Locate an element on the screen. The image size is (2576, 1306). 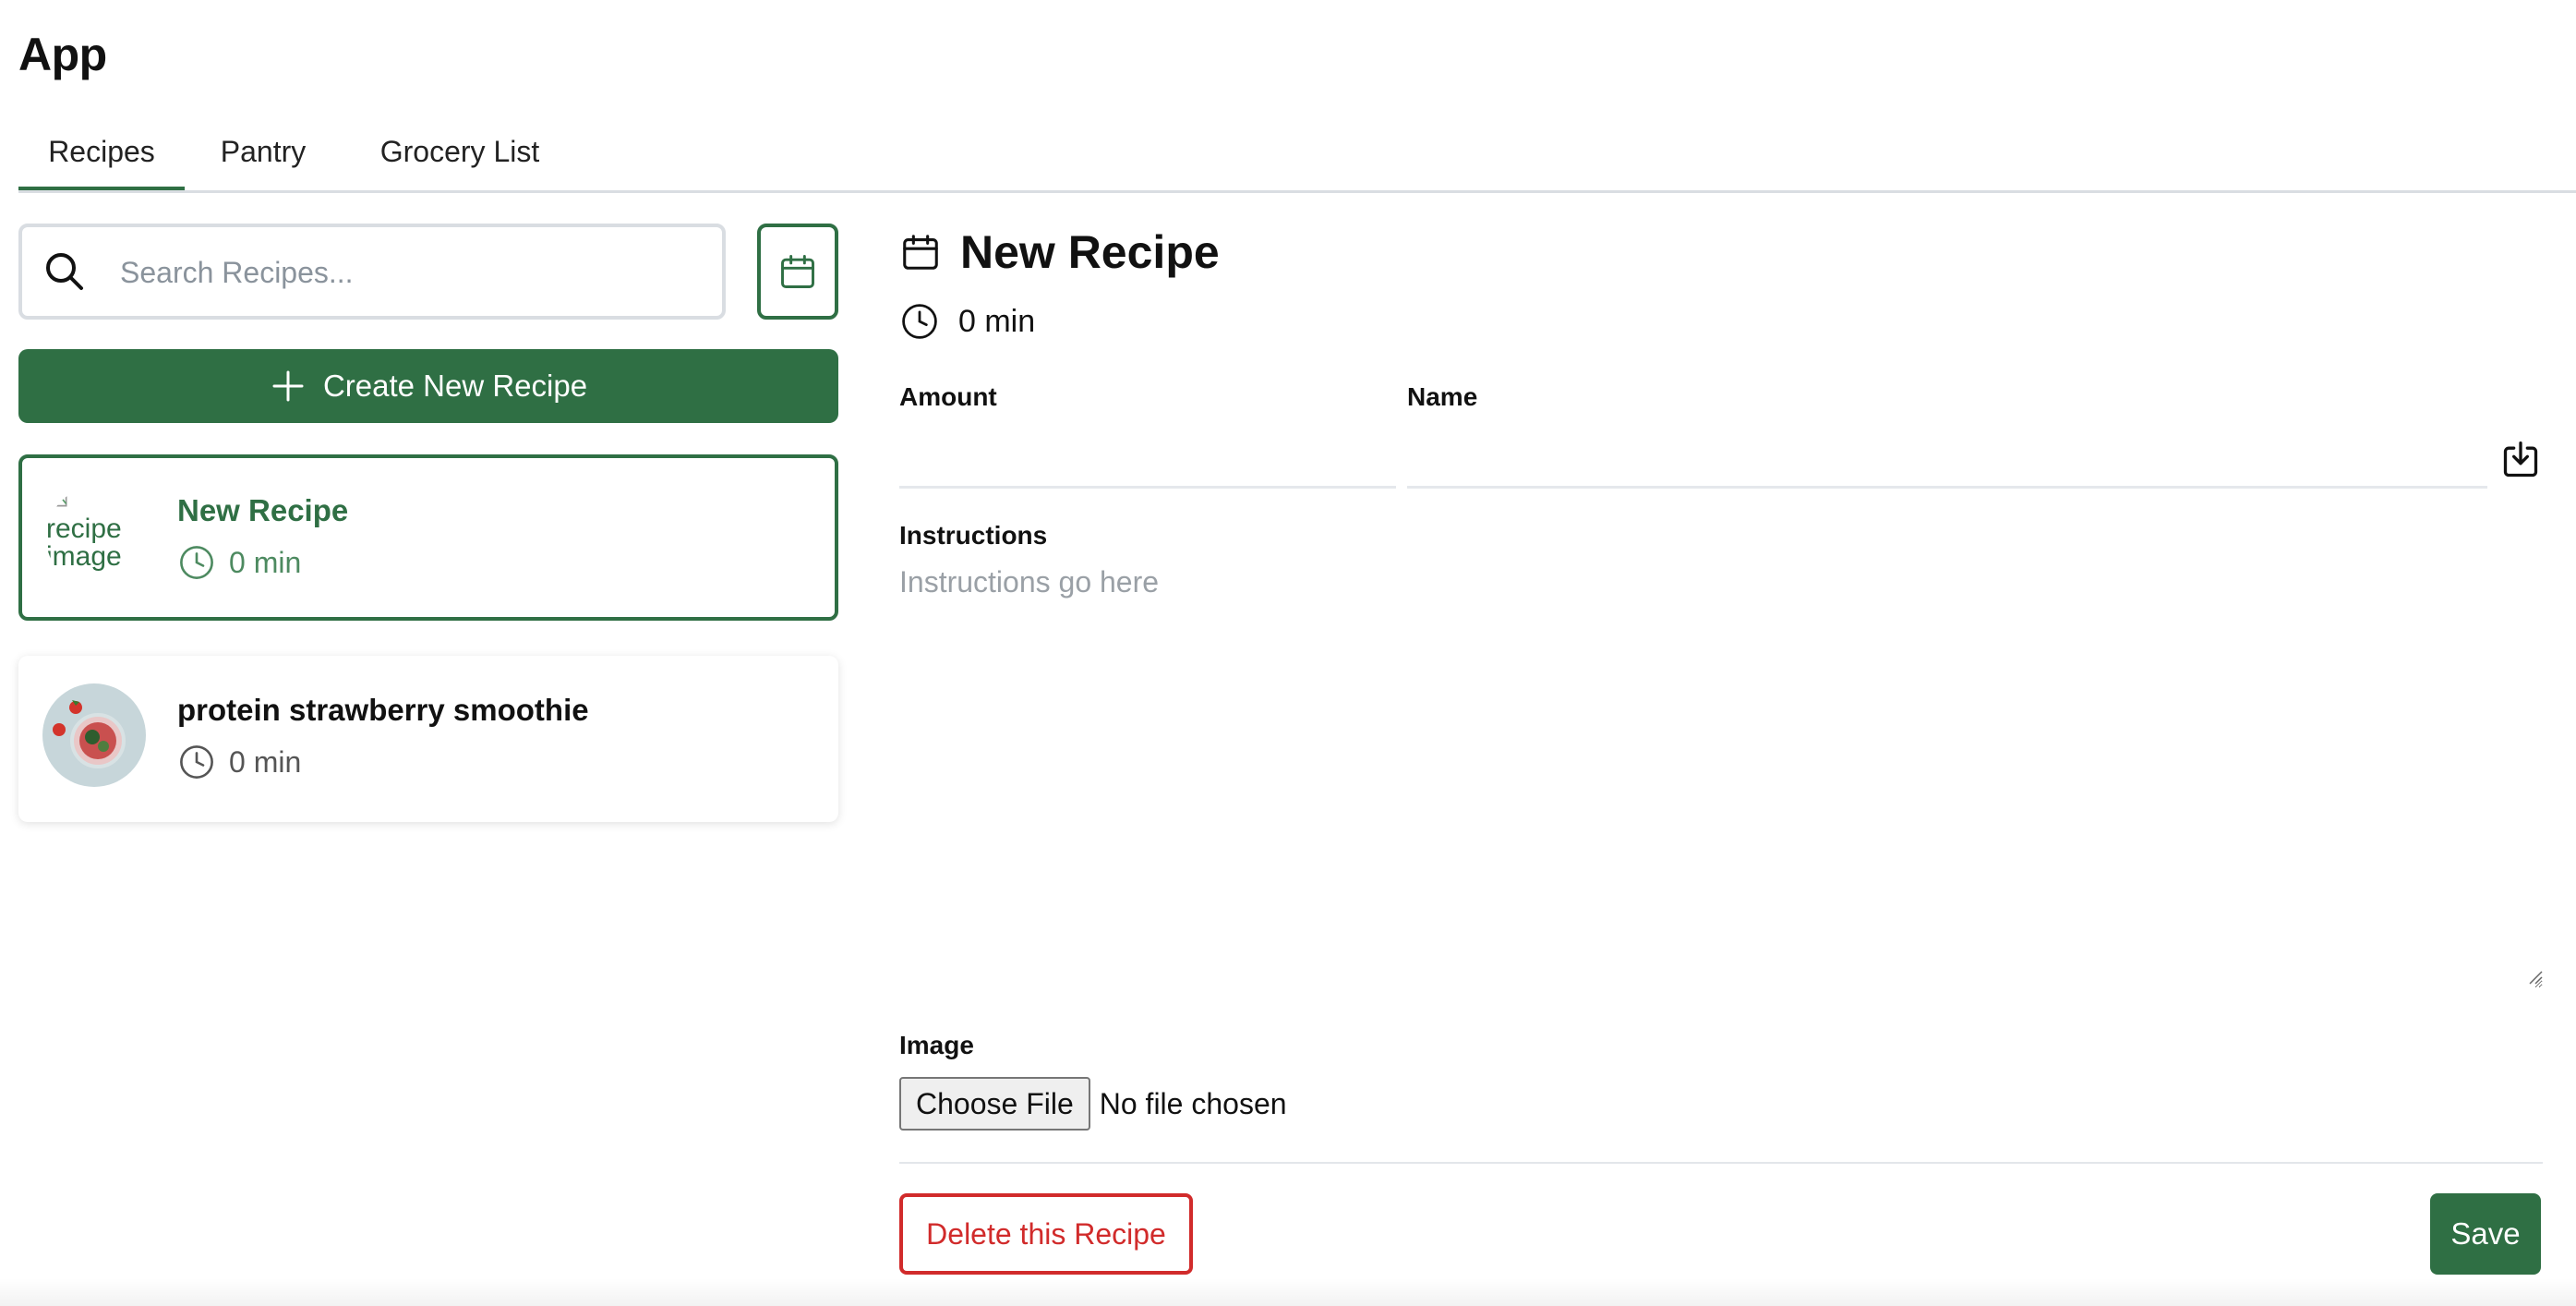
recipe-thumbnail is located at coordinates (94, 735).